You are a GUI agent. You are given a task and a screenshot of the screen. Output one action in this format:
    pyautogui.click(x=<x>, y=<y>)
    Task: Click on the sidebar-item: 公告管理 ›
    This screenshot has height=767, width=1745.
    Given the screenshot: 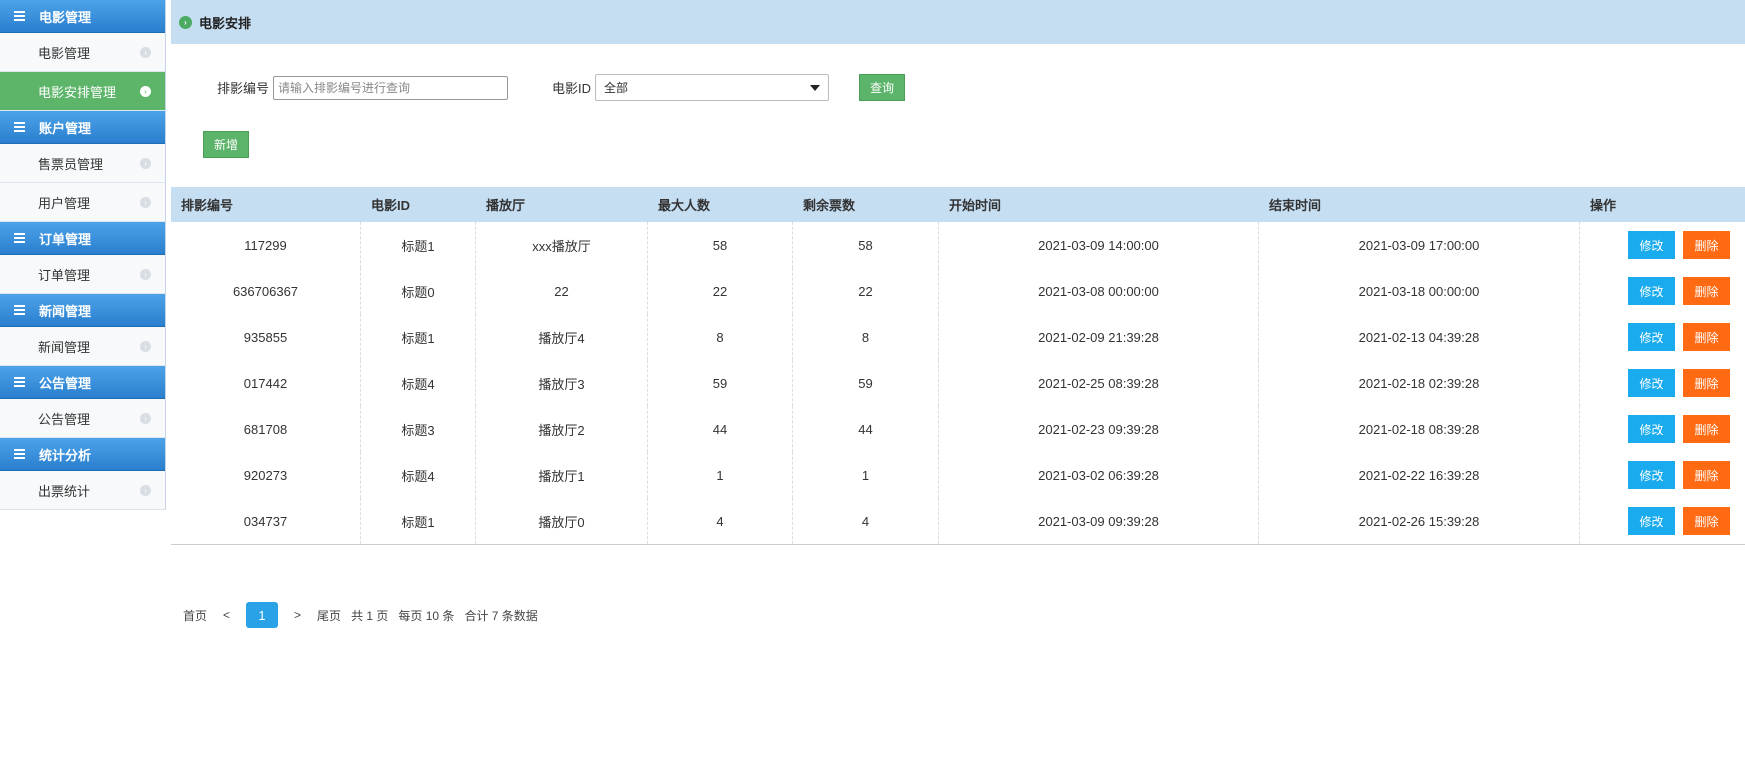 What is the action you would take?
    pyautogui.click(x=82, y=418)
    